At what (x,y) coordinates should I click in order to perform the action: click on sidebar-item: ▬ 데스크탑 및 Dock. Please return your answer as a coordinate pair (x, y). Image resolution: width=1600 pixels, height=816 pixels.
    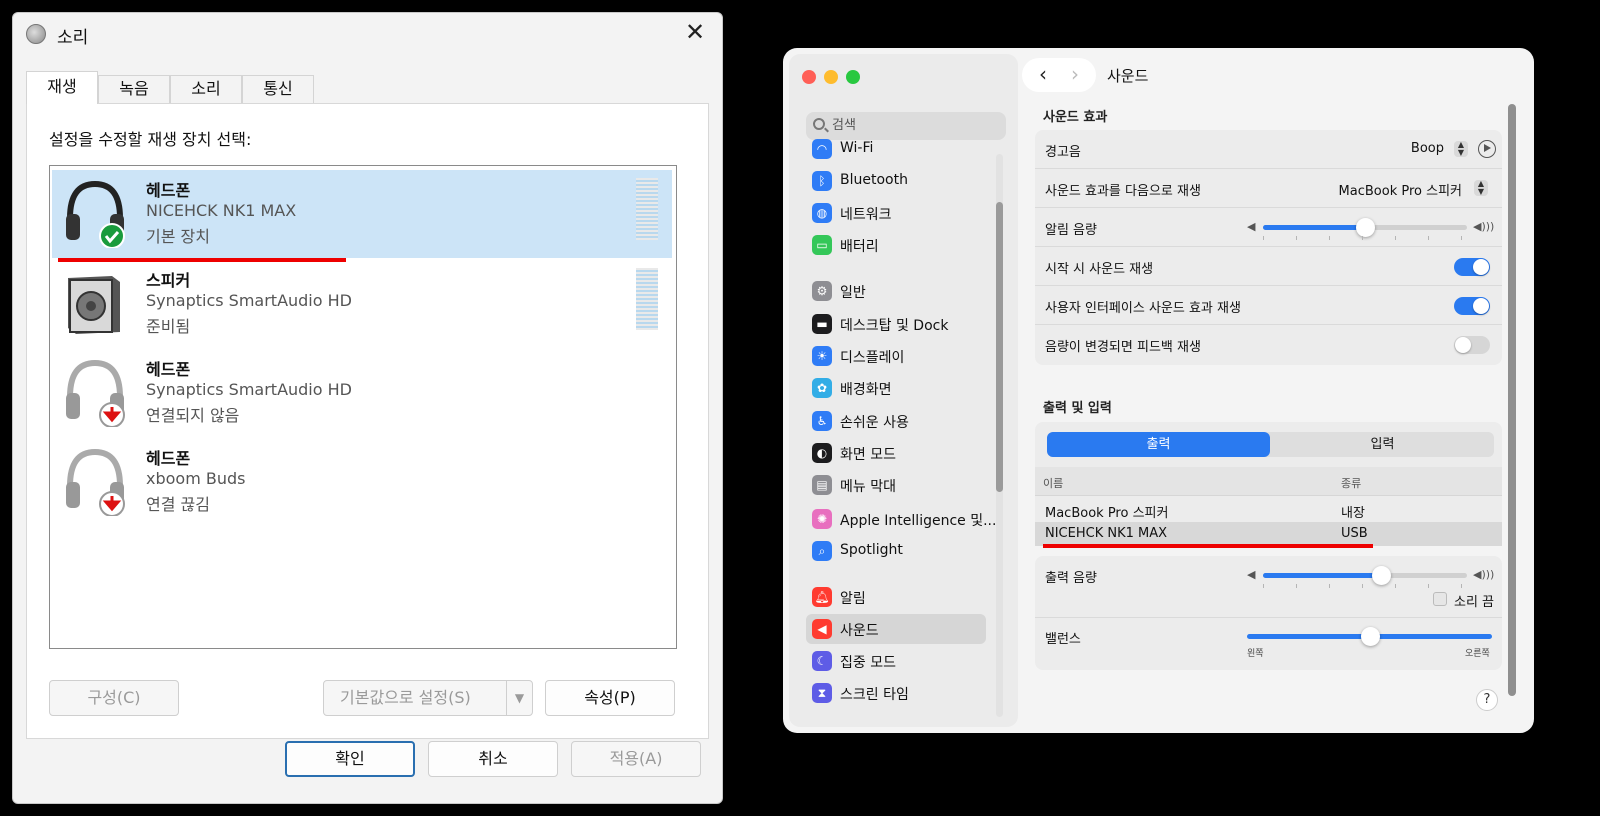
    Looking at the image, I should click on (896, 324).